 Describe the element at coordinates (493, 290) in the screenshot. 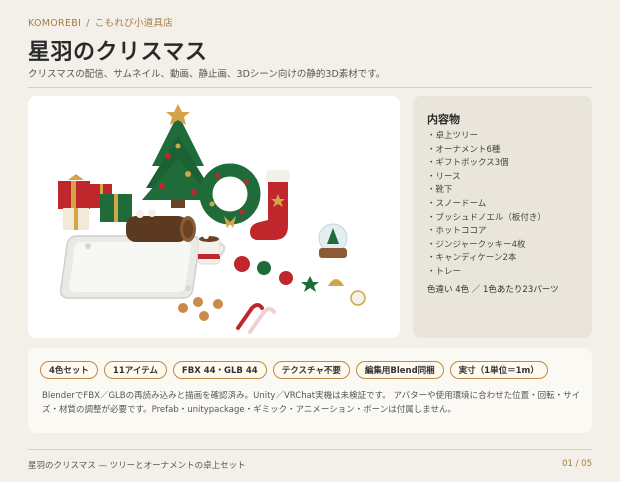

I see `contents-summary: 色違い 4色 ／ 1色あたり23パーツ` at that location.